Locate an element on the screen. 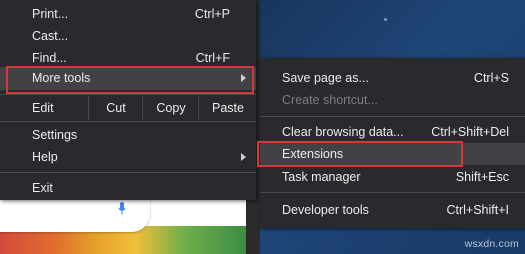 The width and height of the screenshot is (525, 254). submenu-item-clear-browsing-data: Clear browsing data... Ctrl+Shift+Del is located at coordinates (392, 132).